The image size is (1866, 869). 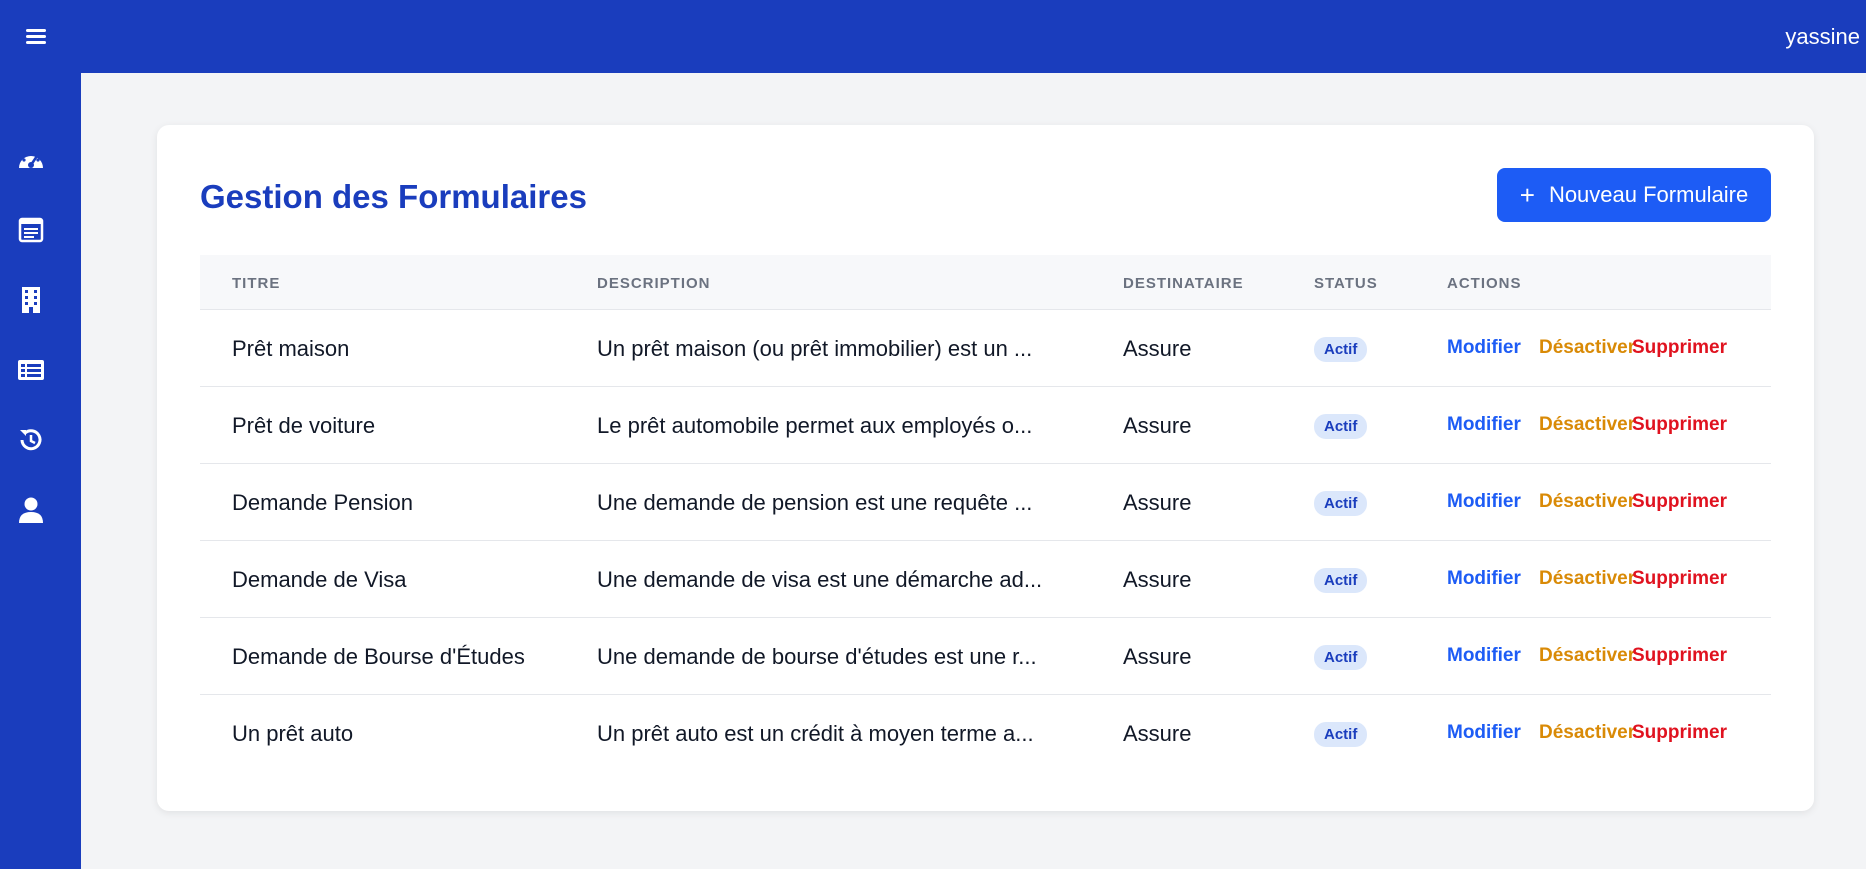 What do you see at coordinates (1822, 37) in the screenshot?
I see `username: yassine` at bounding box center [1822, 37].